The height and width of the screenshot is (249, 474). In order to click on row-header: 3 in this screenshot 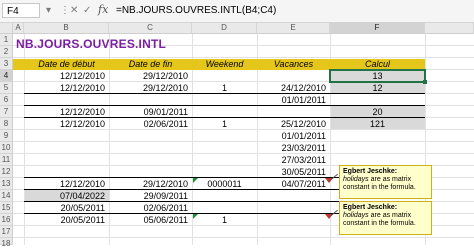, I will do `click(6, 64)`.